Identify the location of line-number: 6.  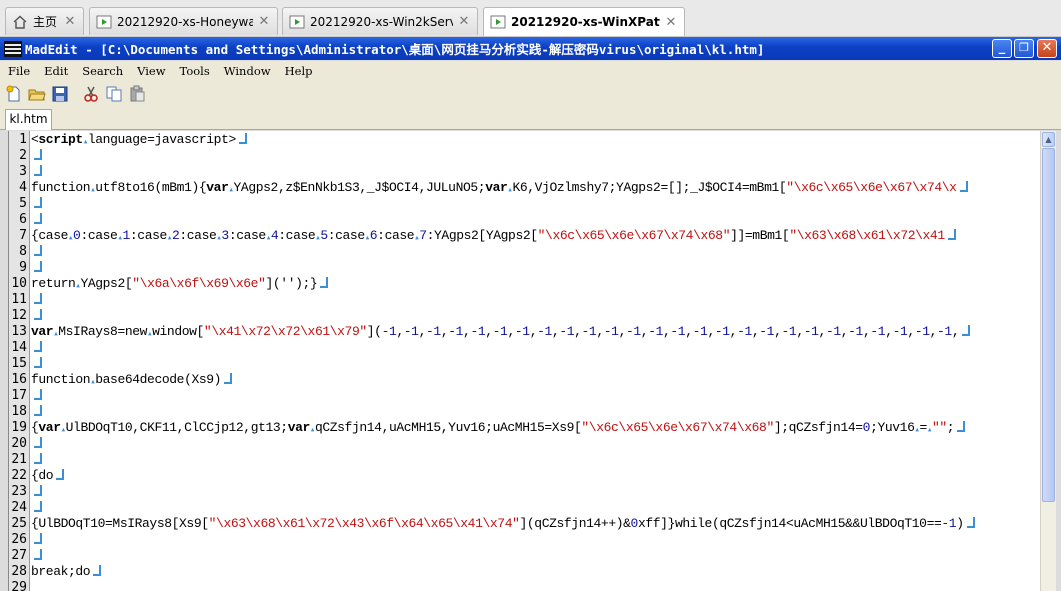
(23, 219).